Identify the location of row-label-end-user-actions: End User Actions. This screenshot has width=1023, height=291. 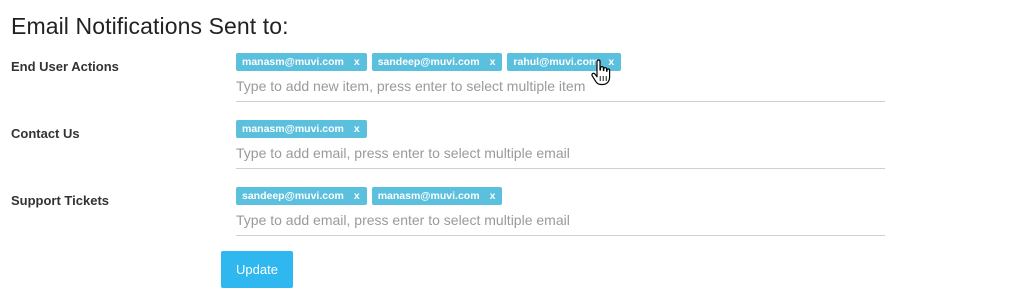
(65, 66).